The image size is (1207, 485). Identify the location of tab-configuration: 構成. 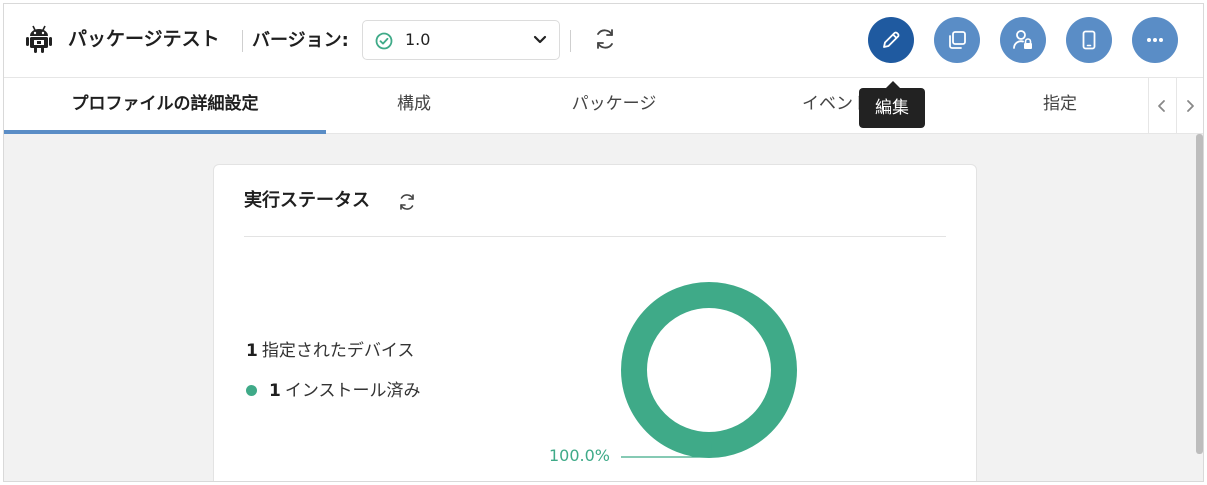
(414, 106).